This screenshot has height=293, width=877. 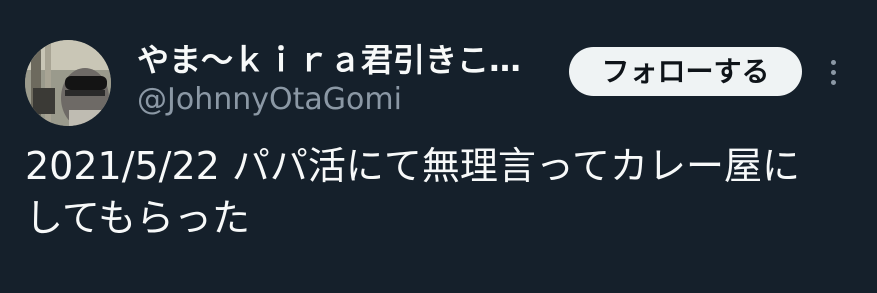 I want to click on more-options-button, so click(x=833, y=72).